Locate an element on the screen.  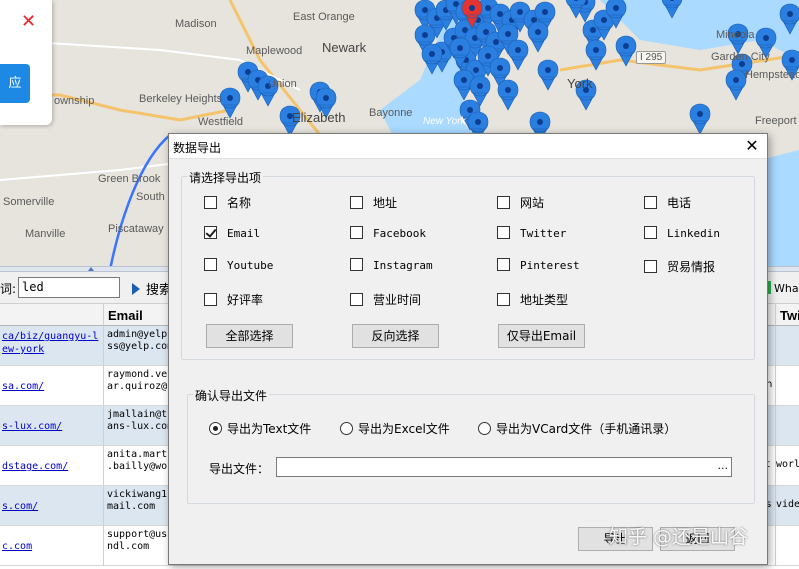
place-label: Garden City is located at coordinates (740, 57).